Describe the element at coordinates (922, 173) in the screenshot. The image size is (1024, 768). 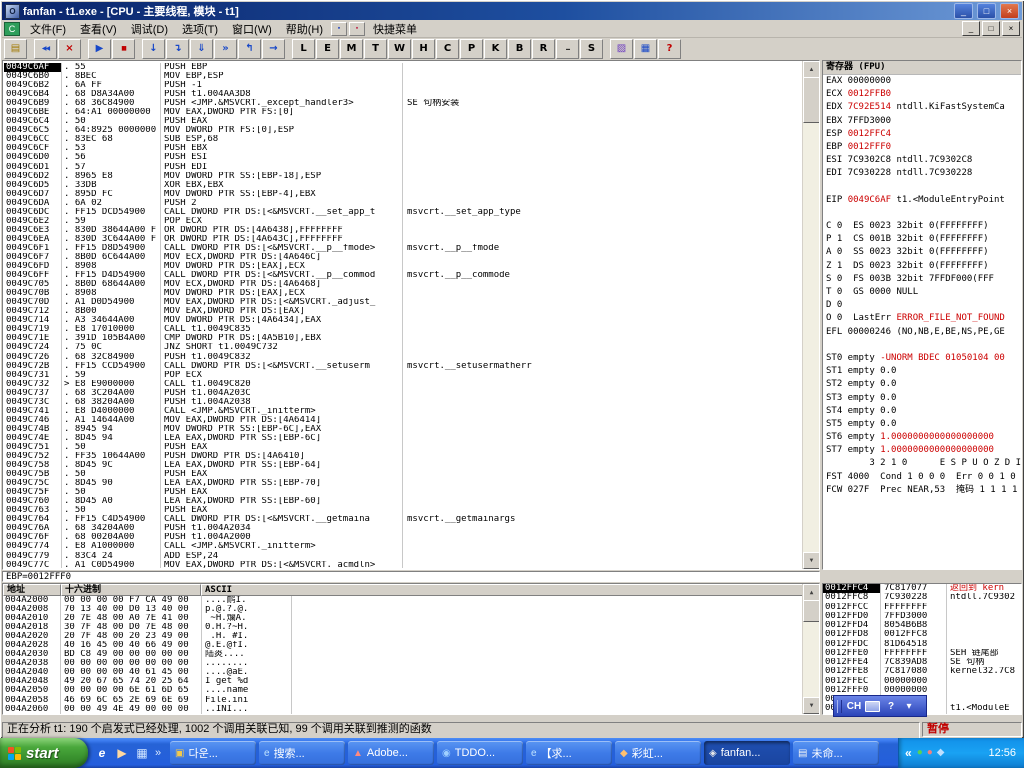
I see `register-line: EDI 7C930228 ntdll.7C930228` at that location.